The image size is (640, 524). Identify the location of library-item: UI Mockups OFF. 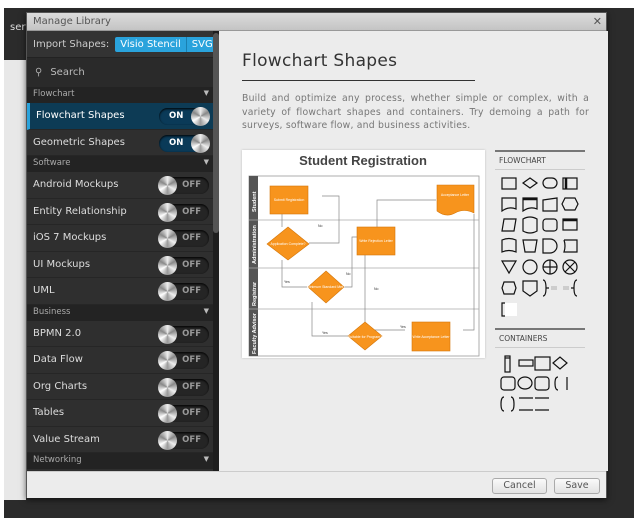
(123, 264).